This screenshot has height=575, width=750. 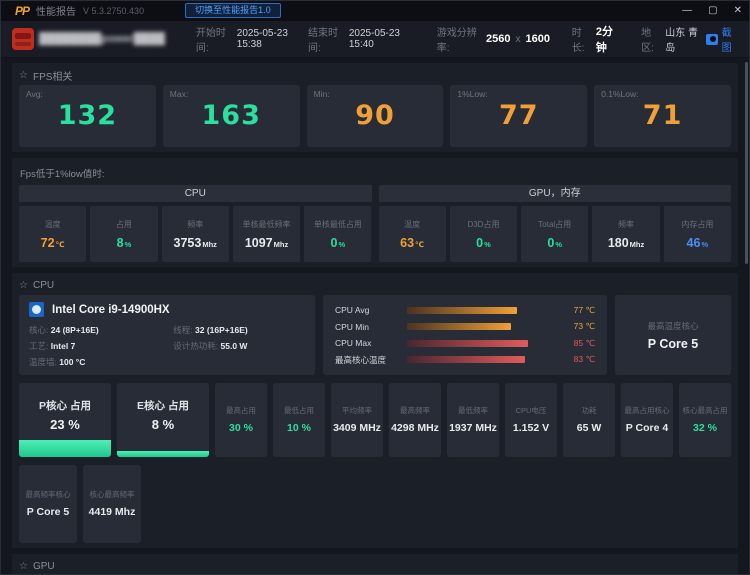 I want to click on cell-label: D3D占用, so click(x=483, y=224).